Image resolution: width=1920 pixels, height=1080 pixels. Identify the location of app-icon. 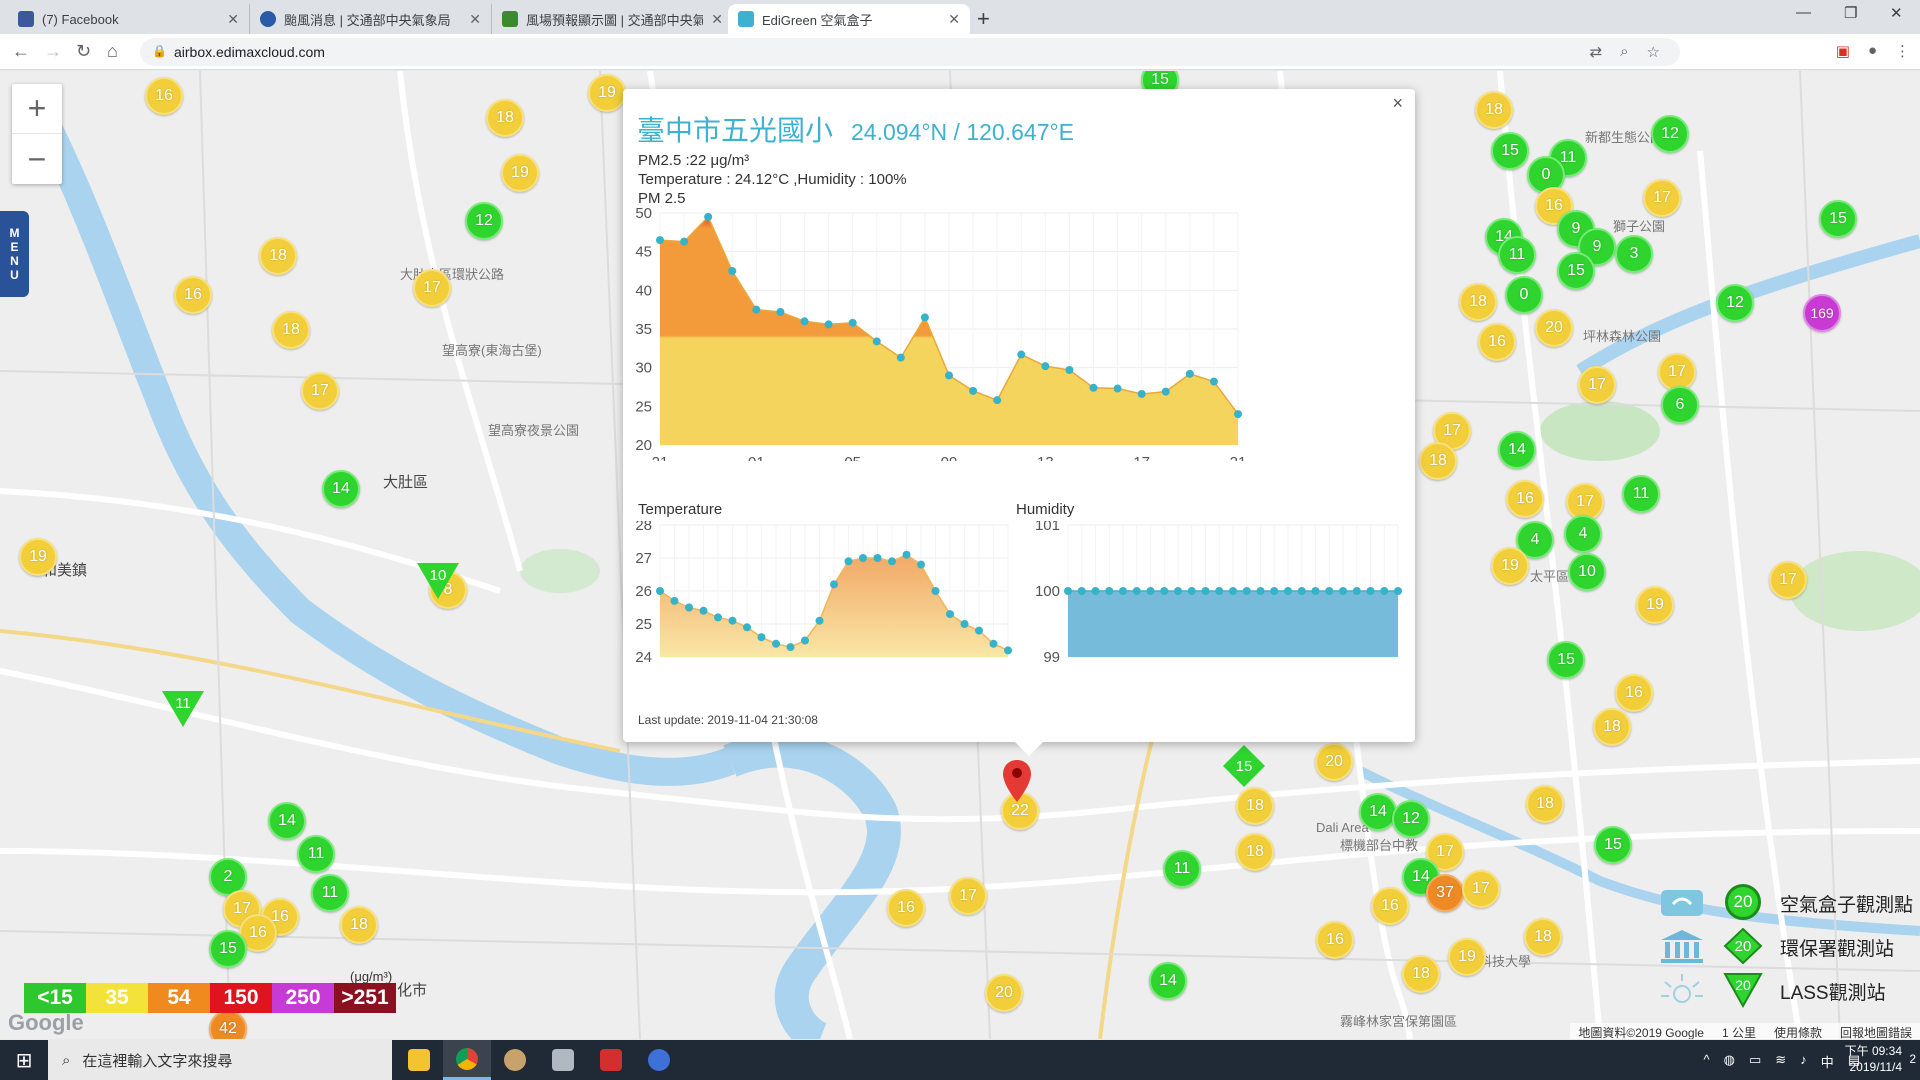
(515, 1060).